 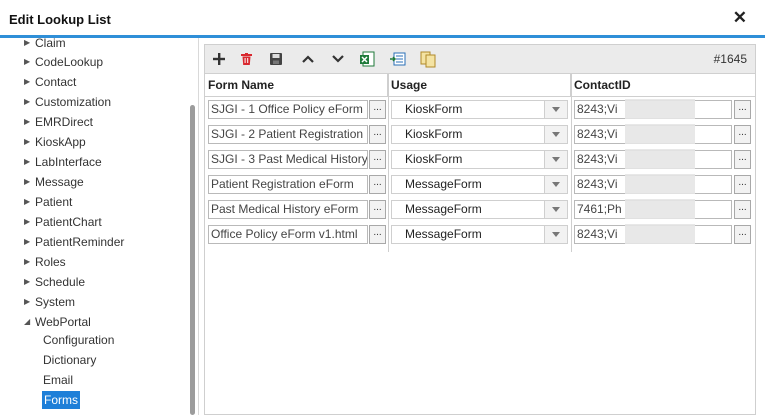 I want to click on tree-item-roles: ▶ Roles, so click(x=45, y=262).